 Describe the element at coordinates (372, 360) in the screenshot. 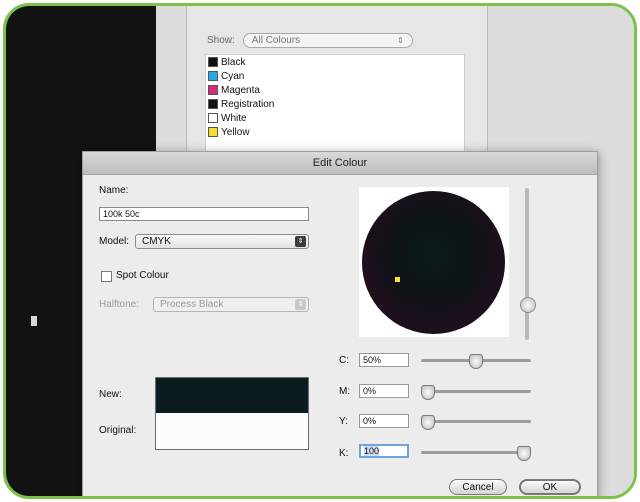

I see `cyan-value: 50%` at that location.